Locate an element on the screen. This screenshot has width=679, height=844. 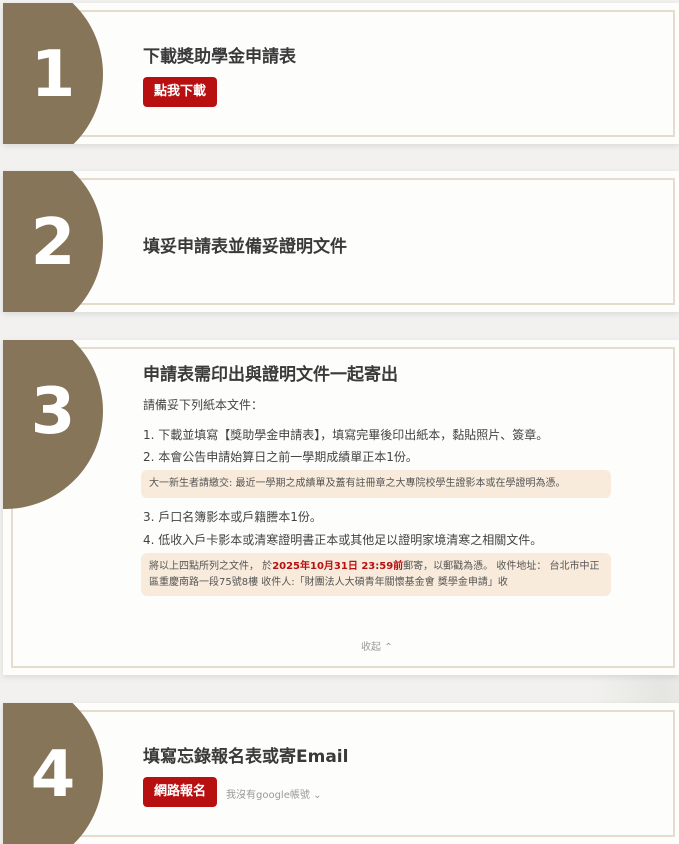
collapse-toggle: 收起 ⌃ is located at coordinates (377, 645).